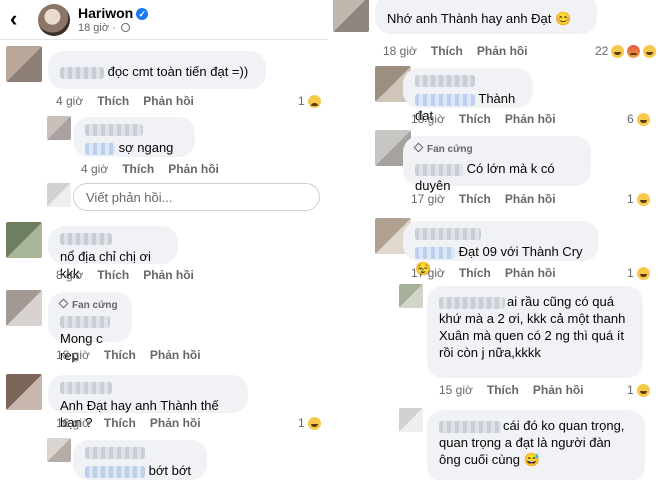 This screenshot has width=660, height=480. I want to click on comment-text: sợ ngang, so click(146, 147).